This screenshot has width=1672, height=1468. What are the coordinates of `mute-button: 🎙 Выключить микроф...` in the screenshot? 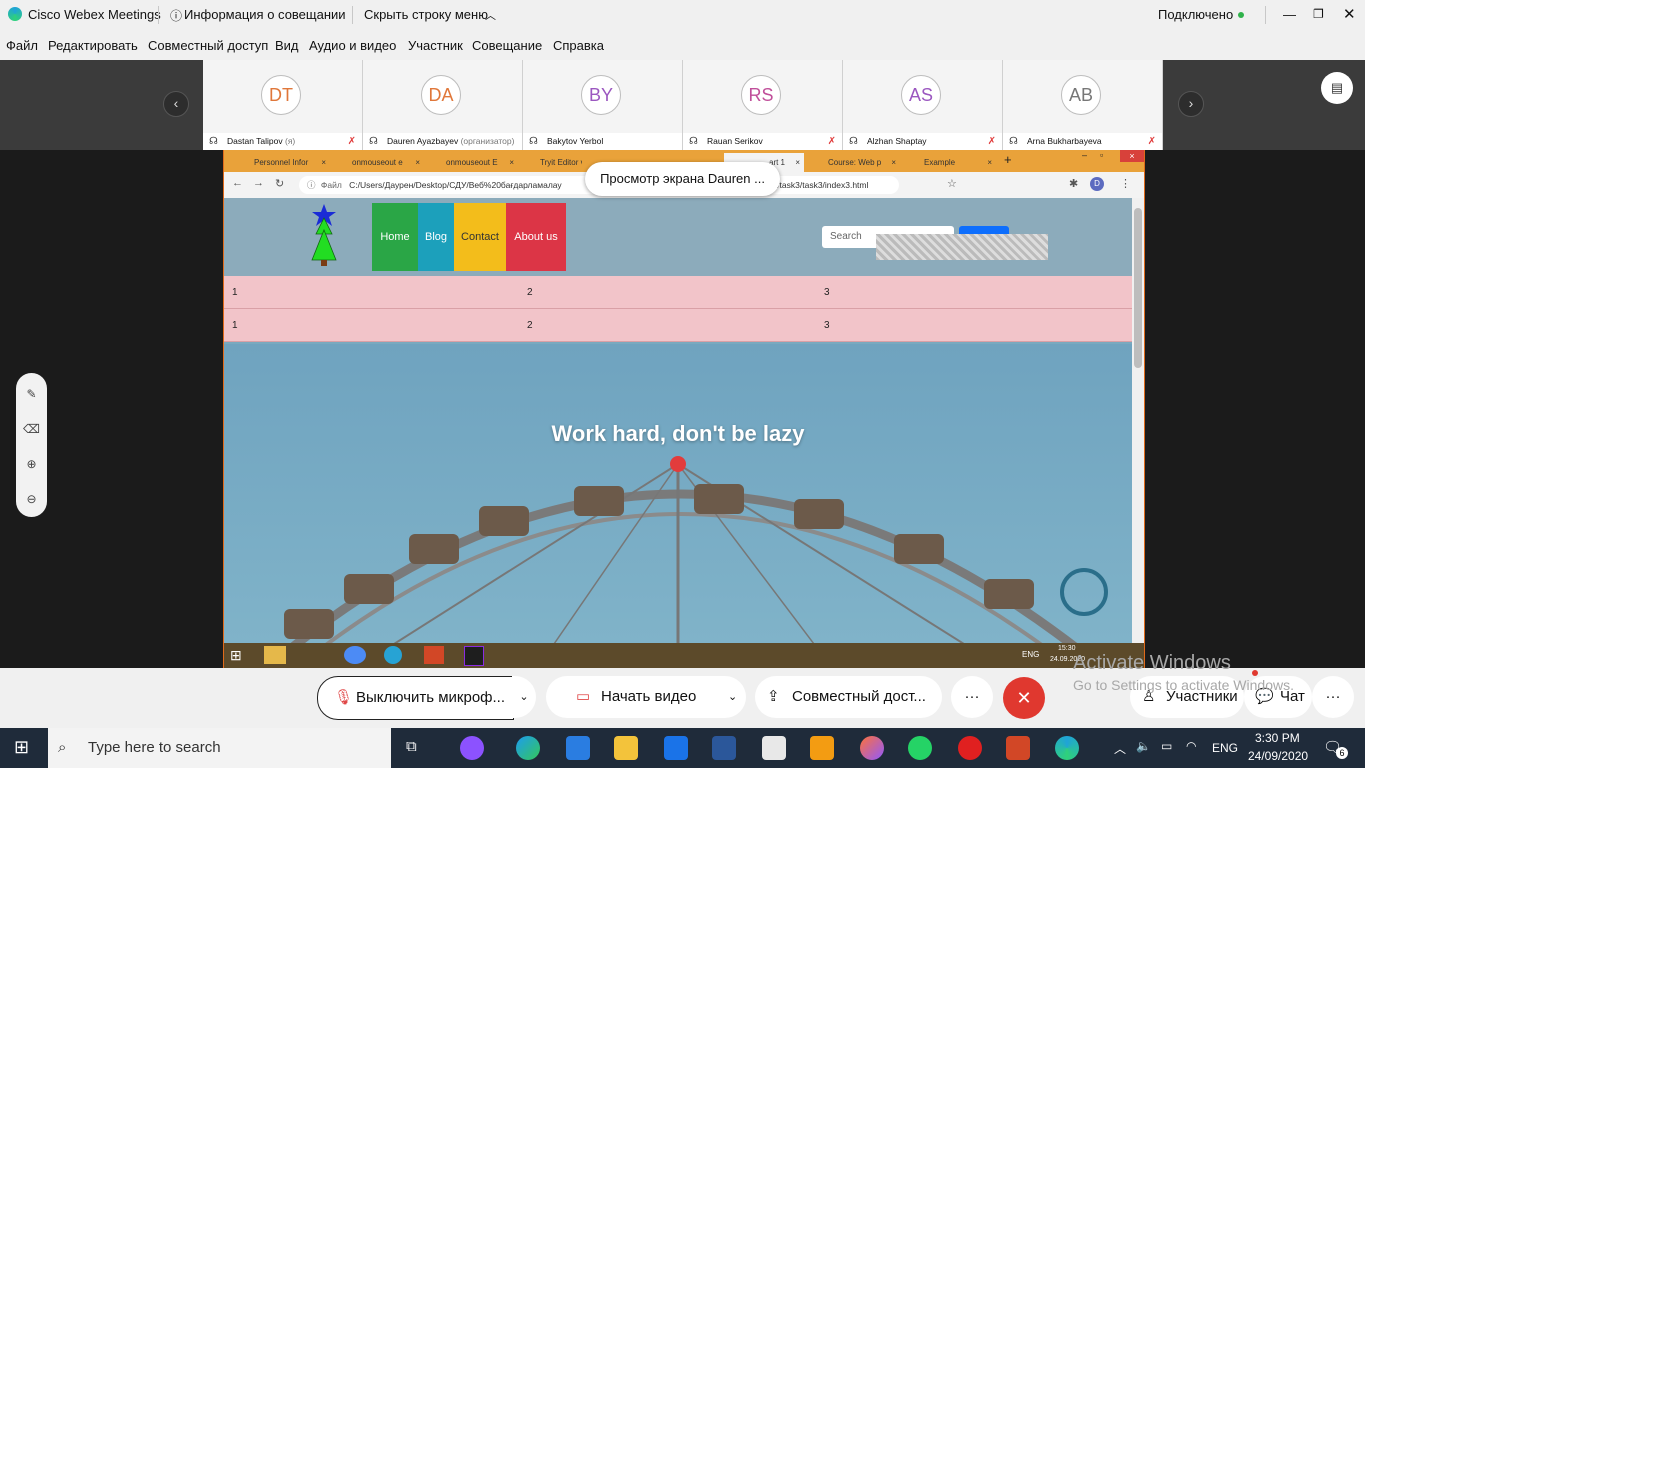 It's located at (415, 698).